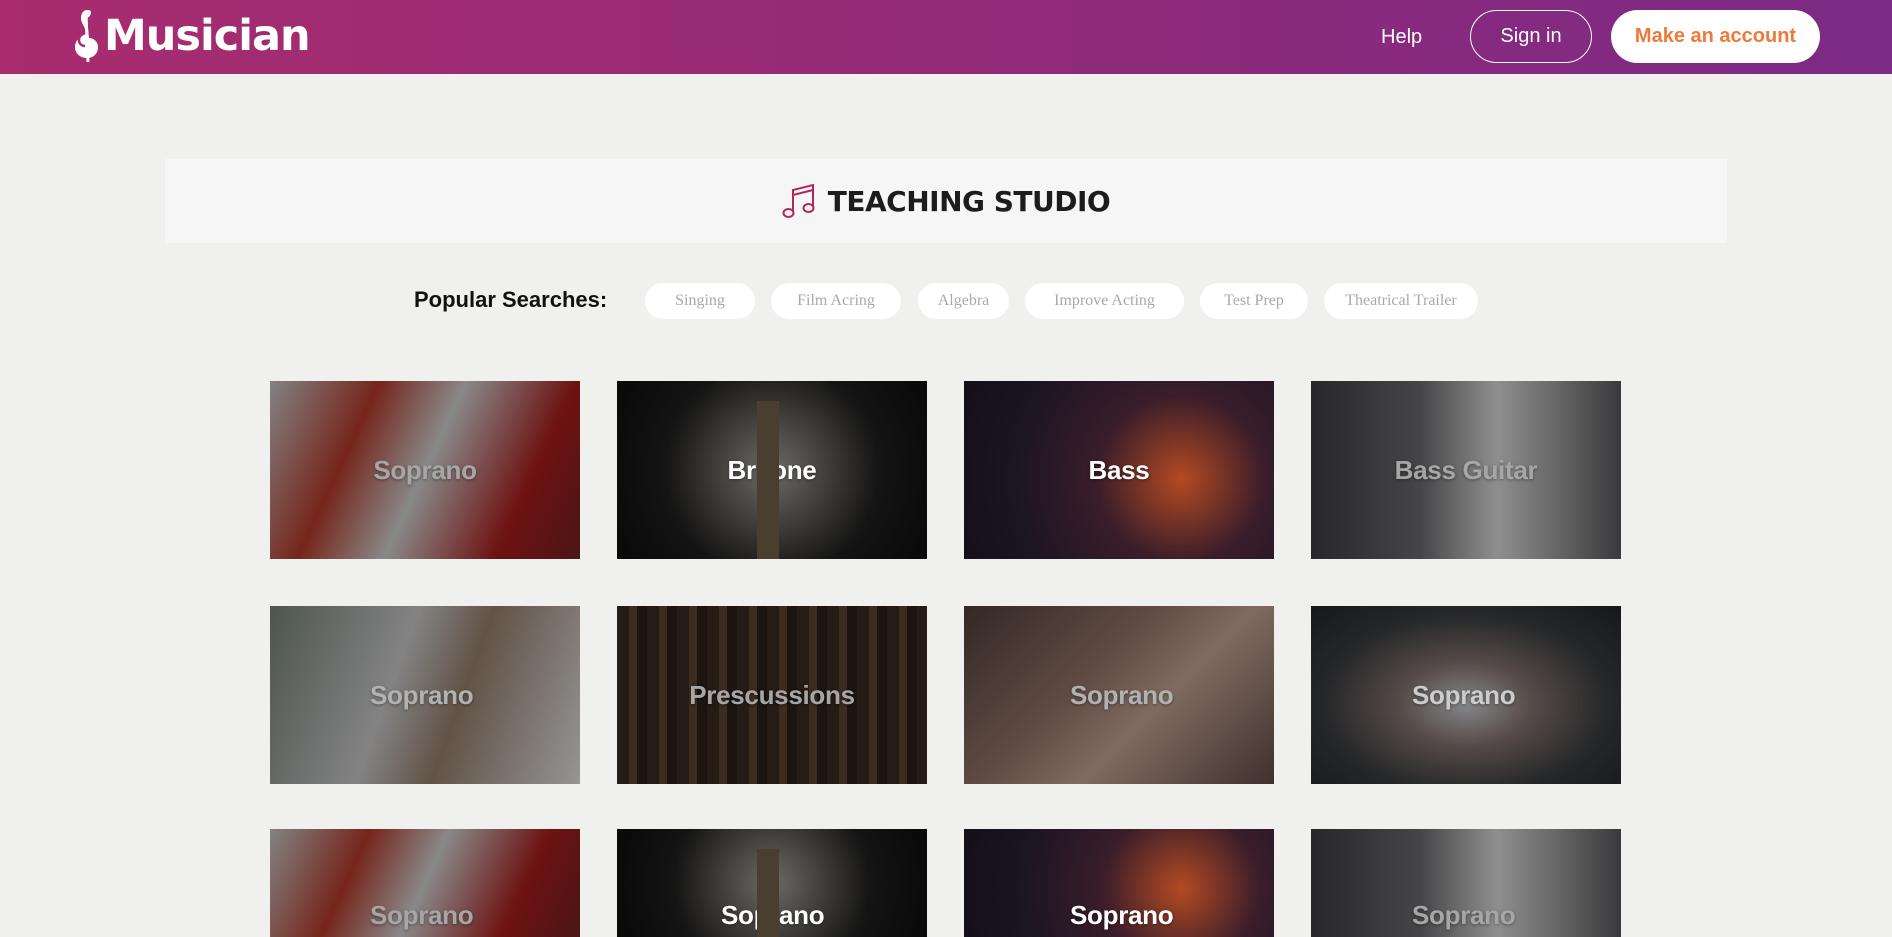  Describe the element at coordinates (1104, 301) in the screenshot. I see `search-chip-improve-acting: Improve Acting` at that location.